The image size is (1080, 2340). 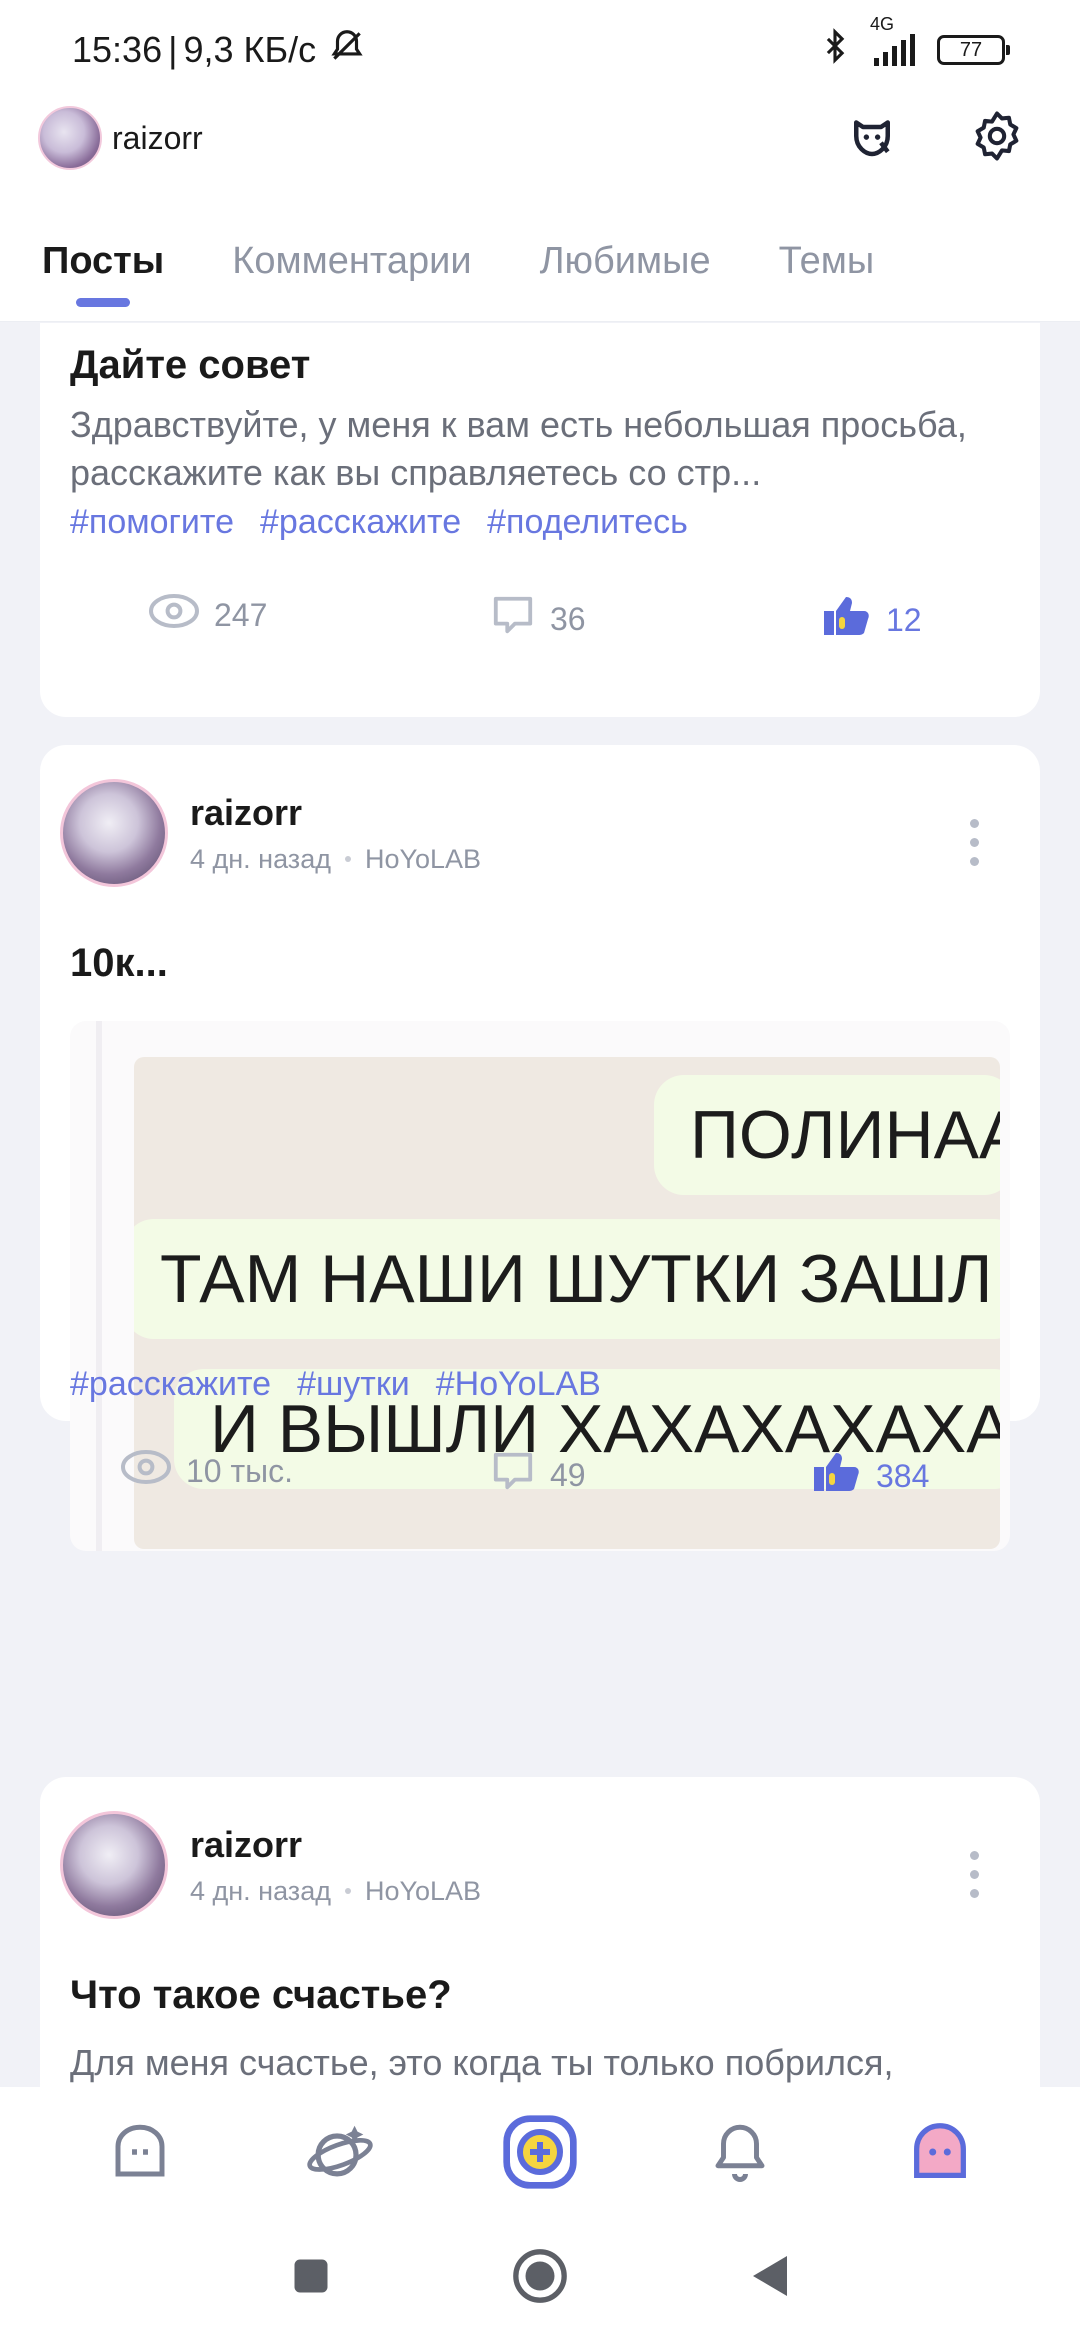 I want to click on network-speed: 9,3 КБ/с, so click(x=250, y=49).